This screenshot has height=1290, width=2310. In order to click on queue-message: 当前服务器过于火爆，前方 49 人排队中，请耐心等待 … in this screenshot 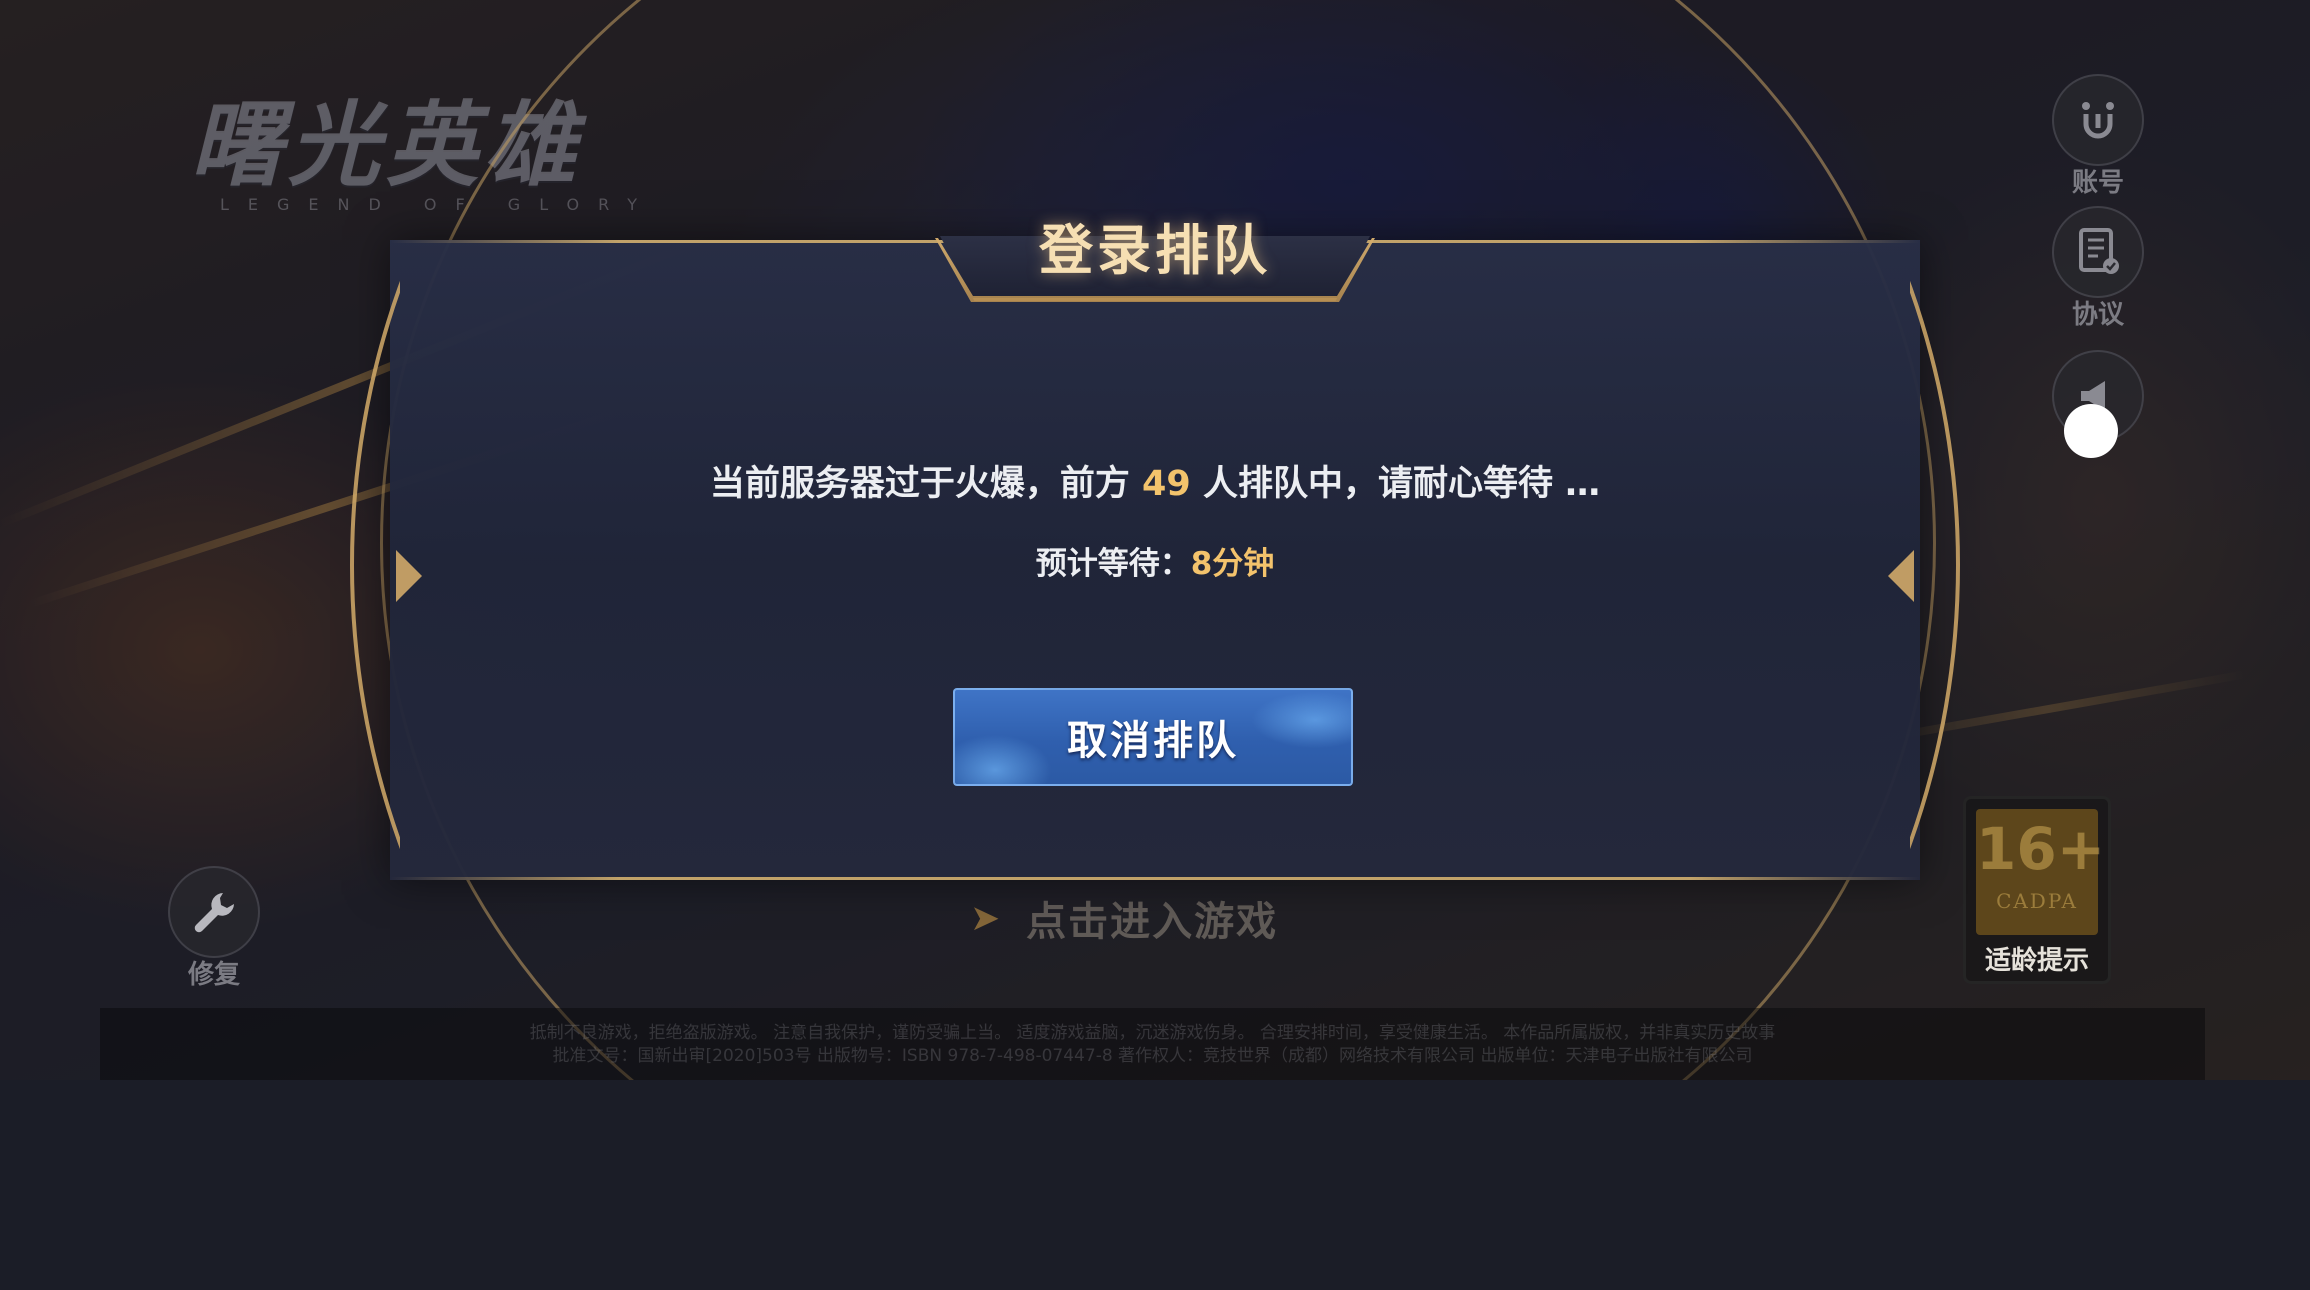, I will do `click(1155, 480)`.